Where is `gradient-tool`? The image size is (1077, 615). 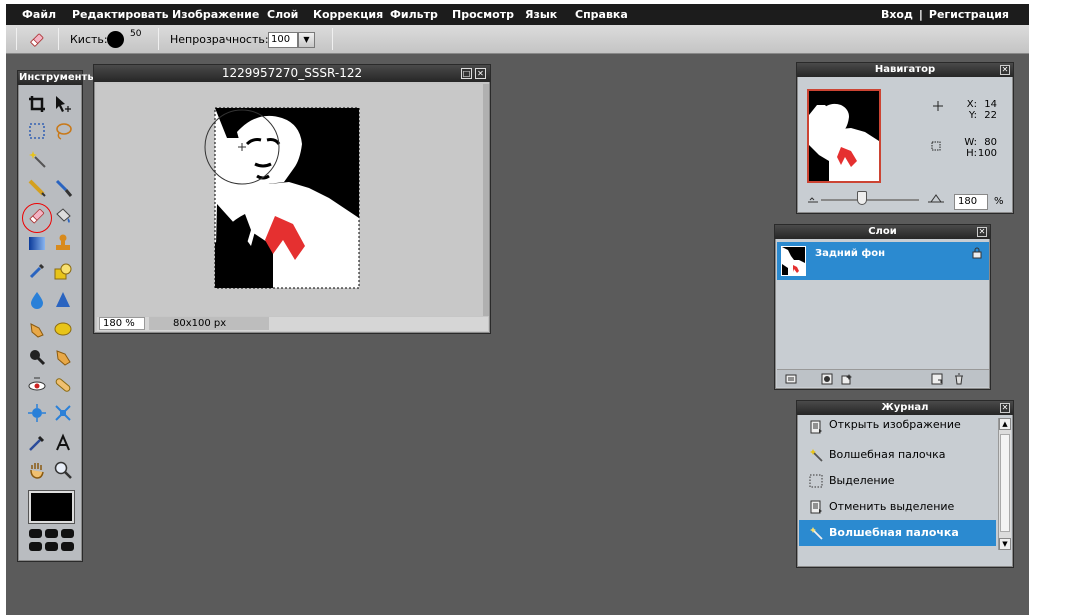
gradient-tool is located at coordinates (37, 243).